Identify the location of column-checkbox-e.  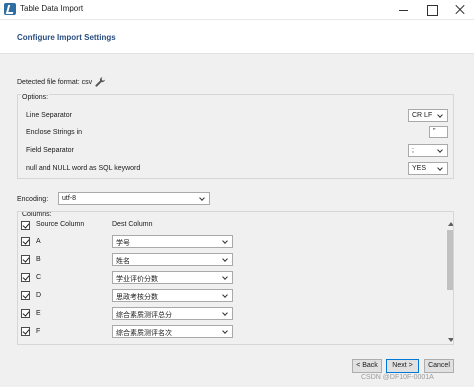
(25, 313).